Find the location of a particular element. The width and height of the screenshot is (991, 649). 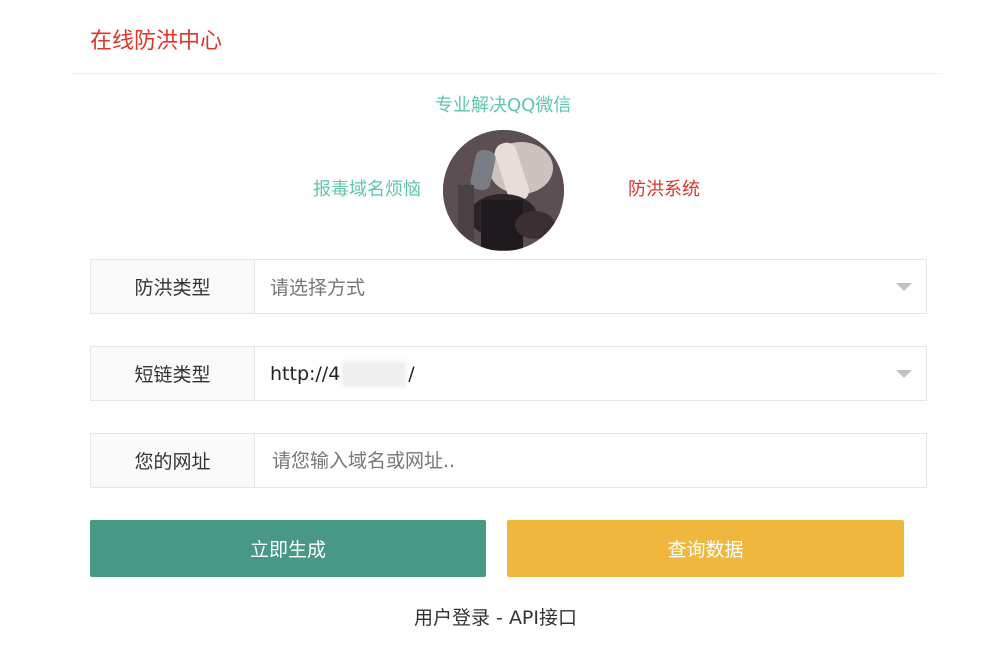

query-data-button: 查询数据 is located at coordinates (705, 548).